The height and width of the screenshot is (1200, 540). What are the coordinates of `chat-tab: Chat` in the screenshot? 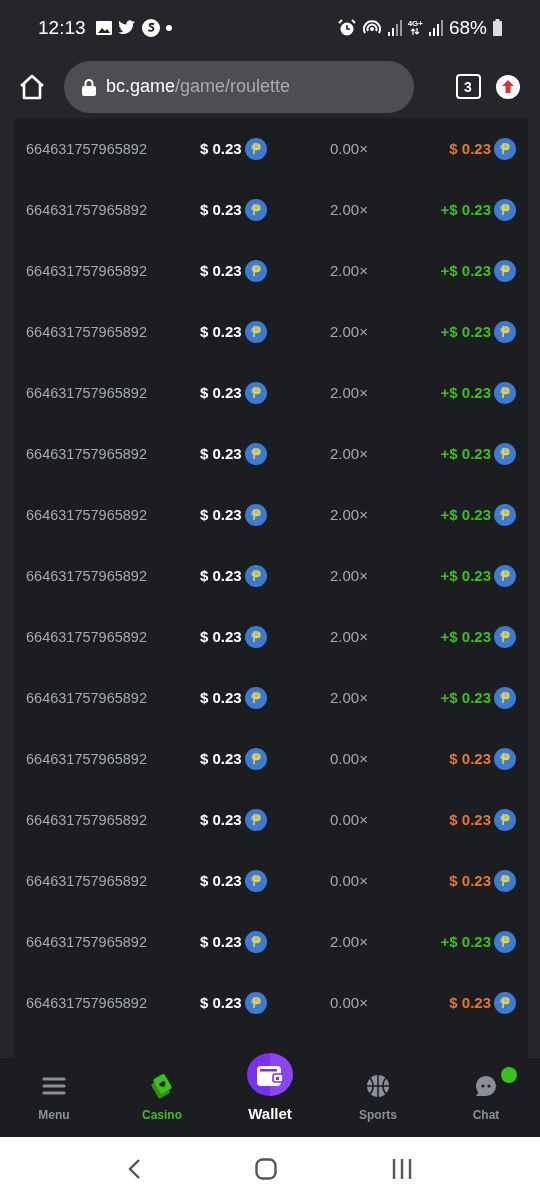 It's located at (486, 1097).